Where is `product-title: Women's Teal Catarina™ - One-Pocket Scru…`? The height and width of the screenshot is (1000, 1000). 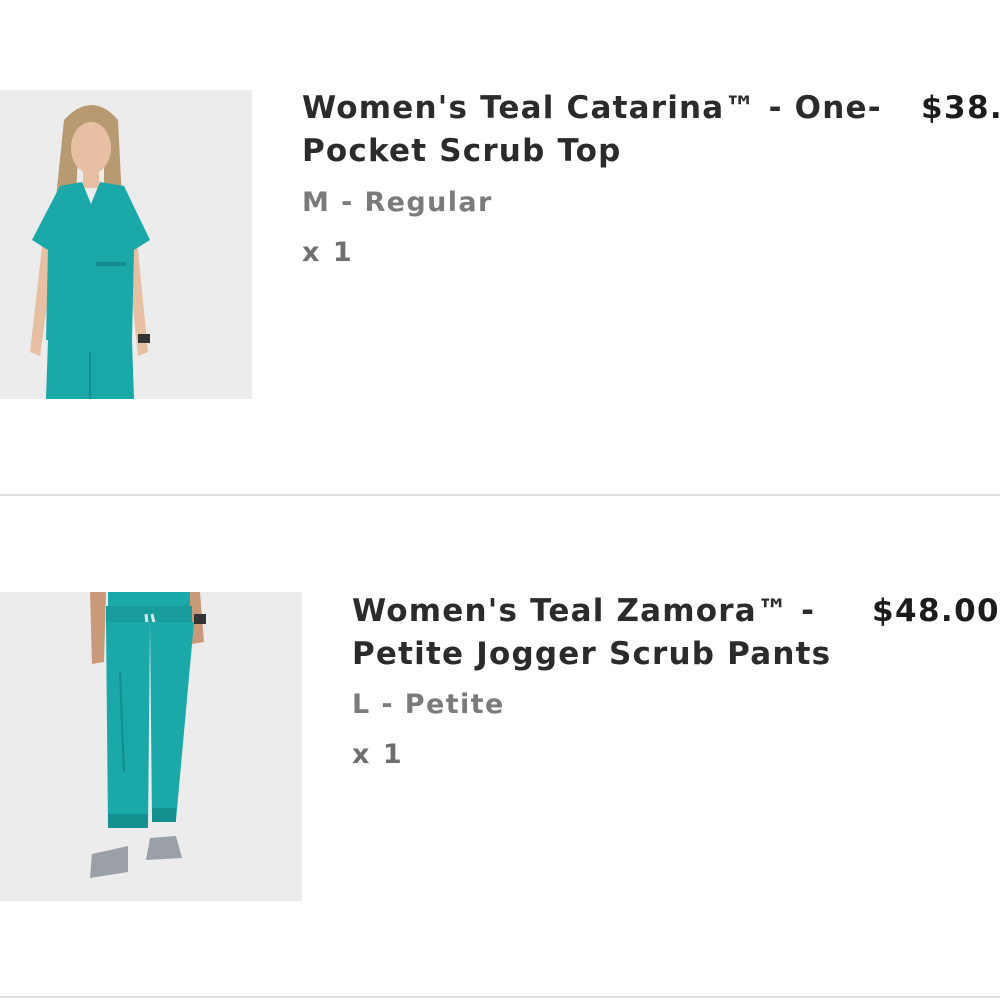
product-title: Women's Teal Catarina™ - One-Pocket Scru… is located at coordinates (602, 130).